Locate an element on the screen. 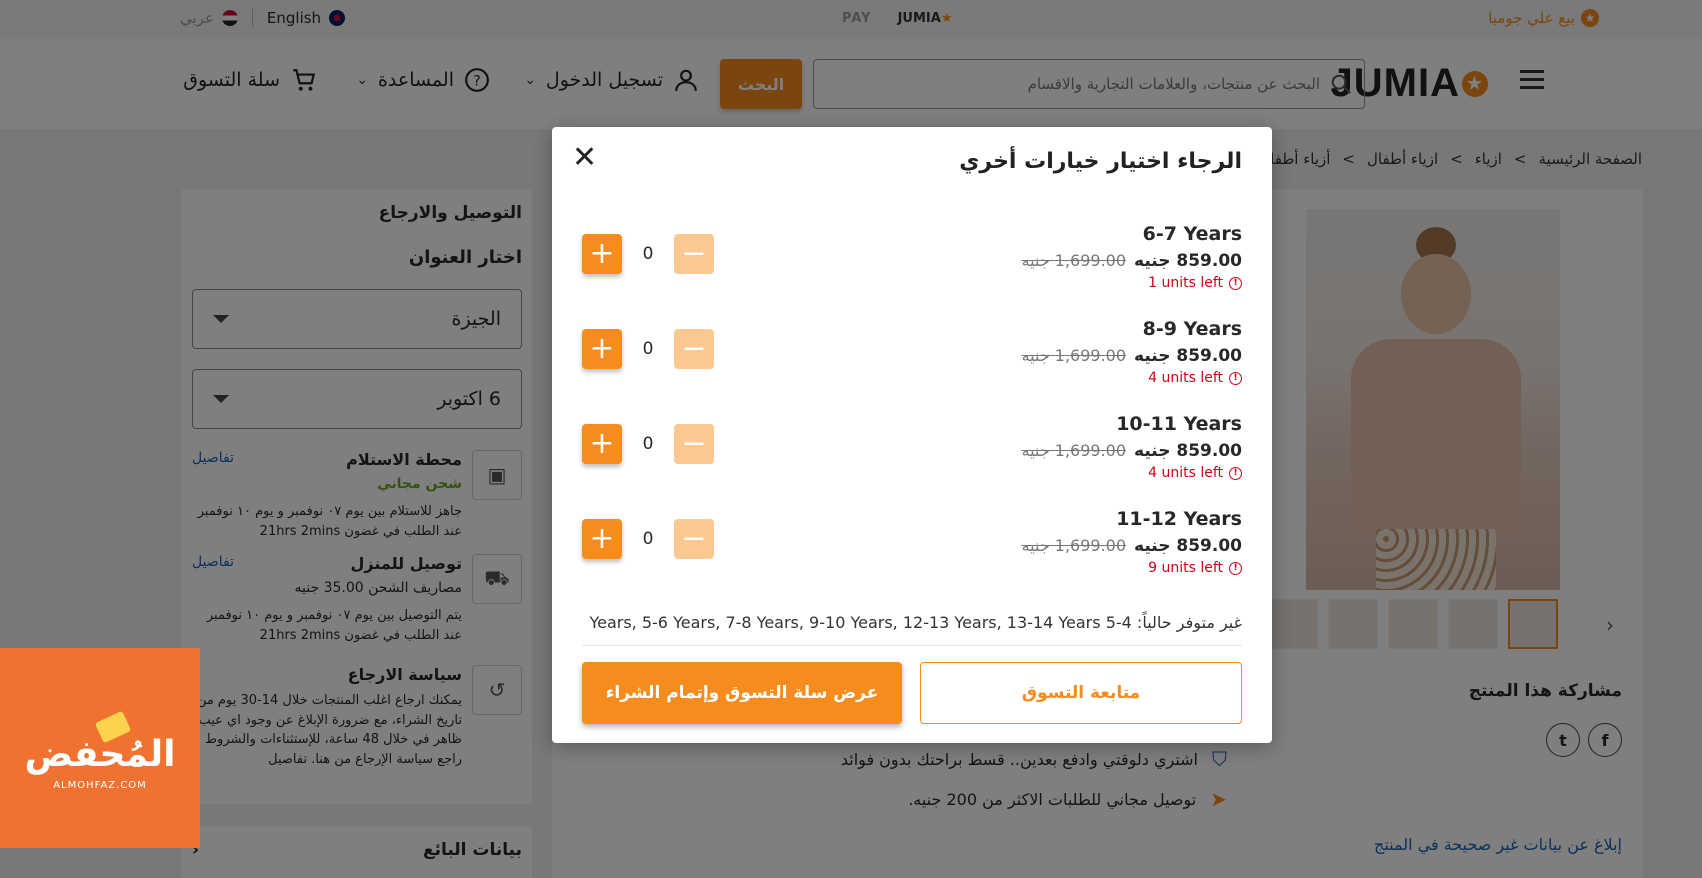 The width and height of the screenshot is (1702, 878). units-left: 1 units left is located at coordinates (1185, 283).